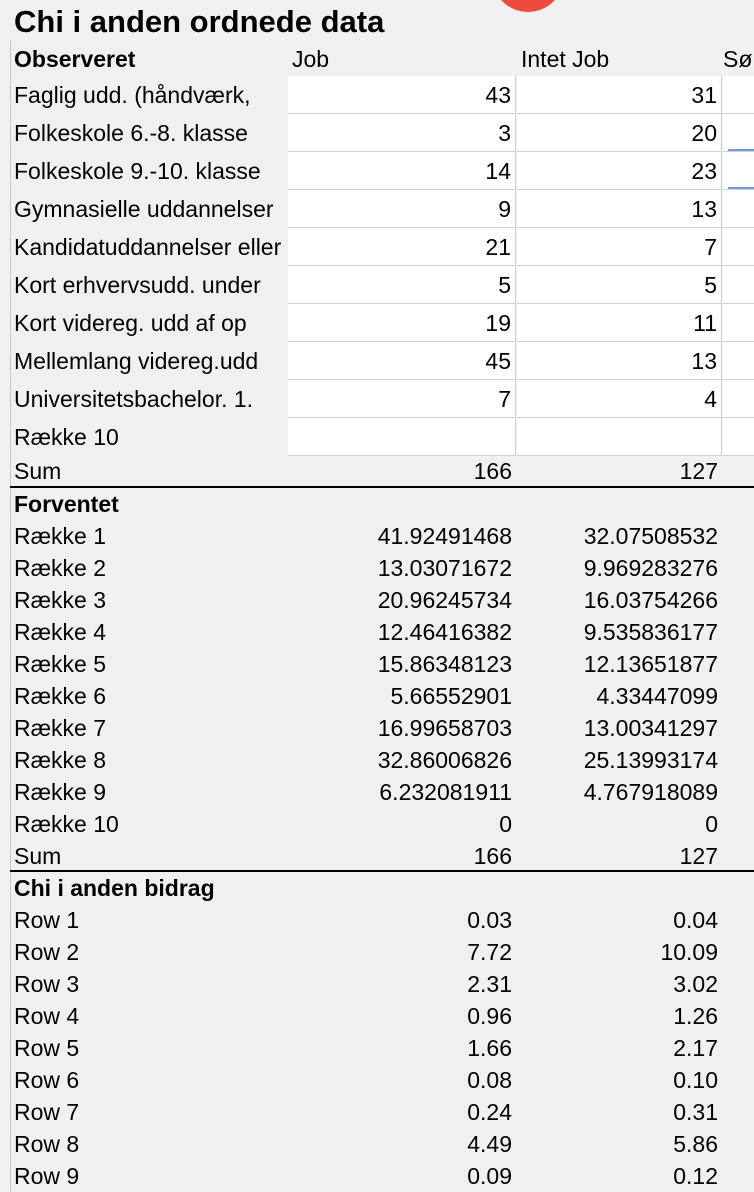 This screenshot has height=1192, width=754. I want to click on row-label: Kandidatuddannelser eller, so click(150, 247).